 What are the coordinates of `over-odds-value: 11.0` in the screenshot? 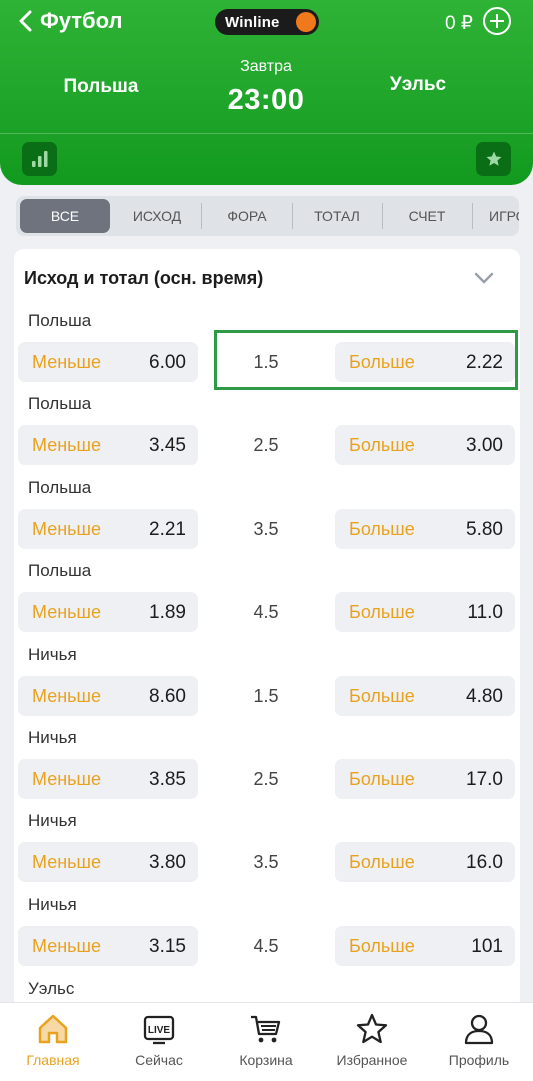 It's located at (485, 613).